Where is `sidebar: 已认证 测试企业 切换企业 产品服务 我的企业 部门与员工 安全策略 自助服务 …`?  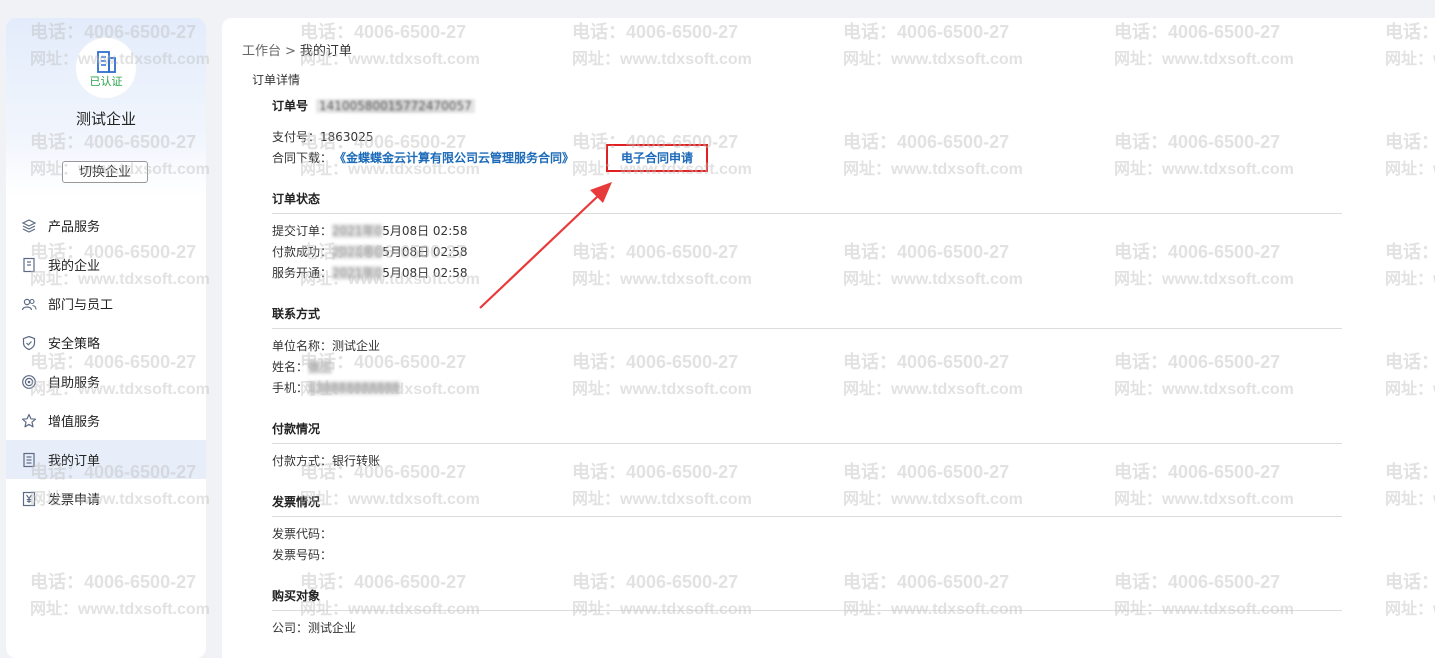 sidebar: 已认证 测试企业 切换企业 产品服务 我的企业 部门与员工 安全策略 自助服务 … is located at coordinates (106, 338).